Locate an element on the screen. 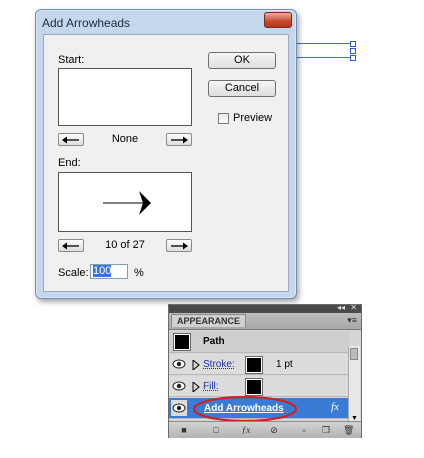 The height and width of the screenshot is (458, 424). stroke-row: Stroke: 1 pt is located at coordinates (259, 364).